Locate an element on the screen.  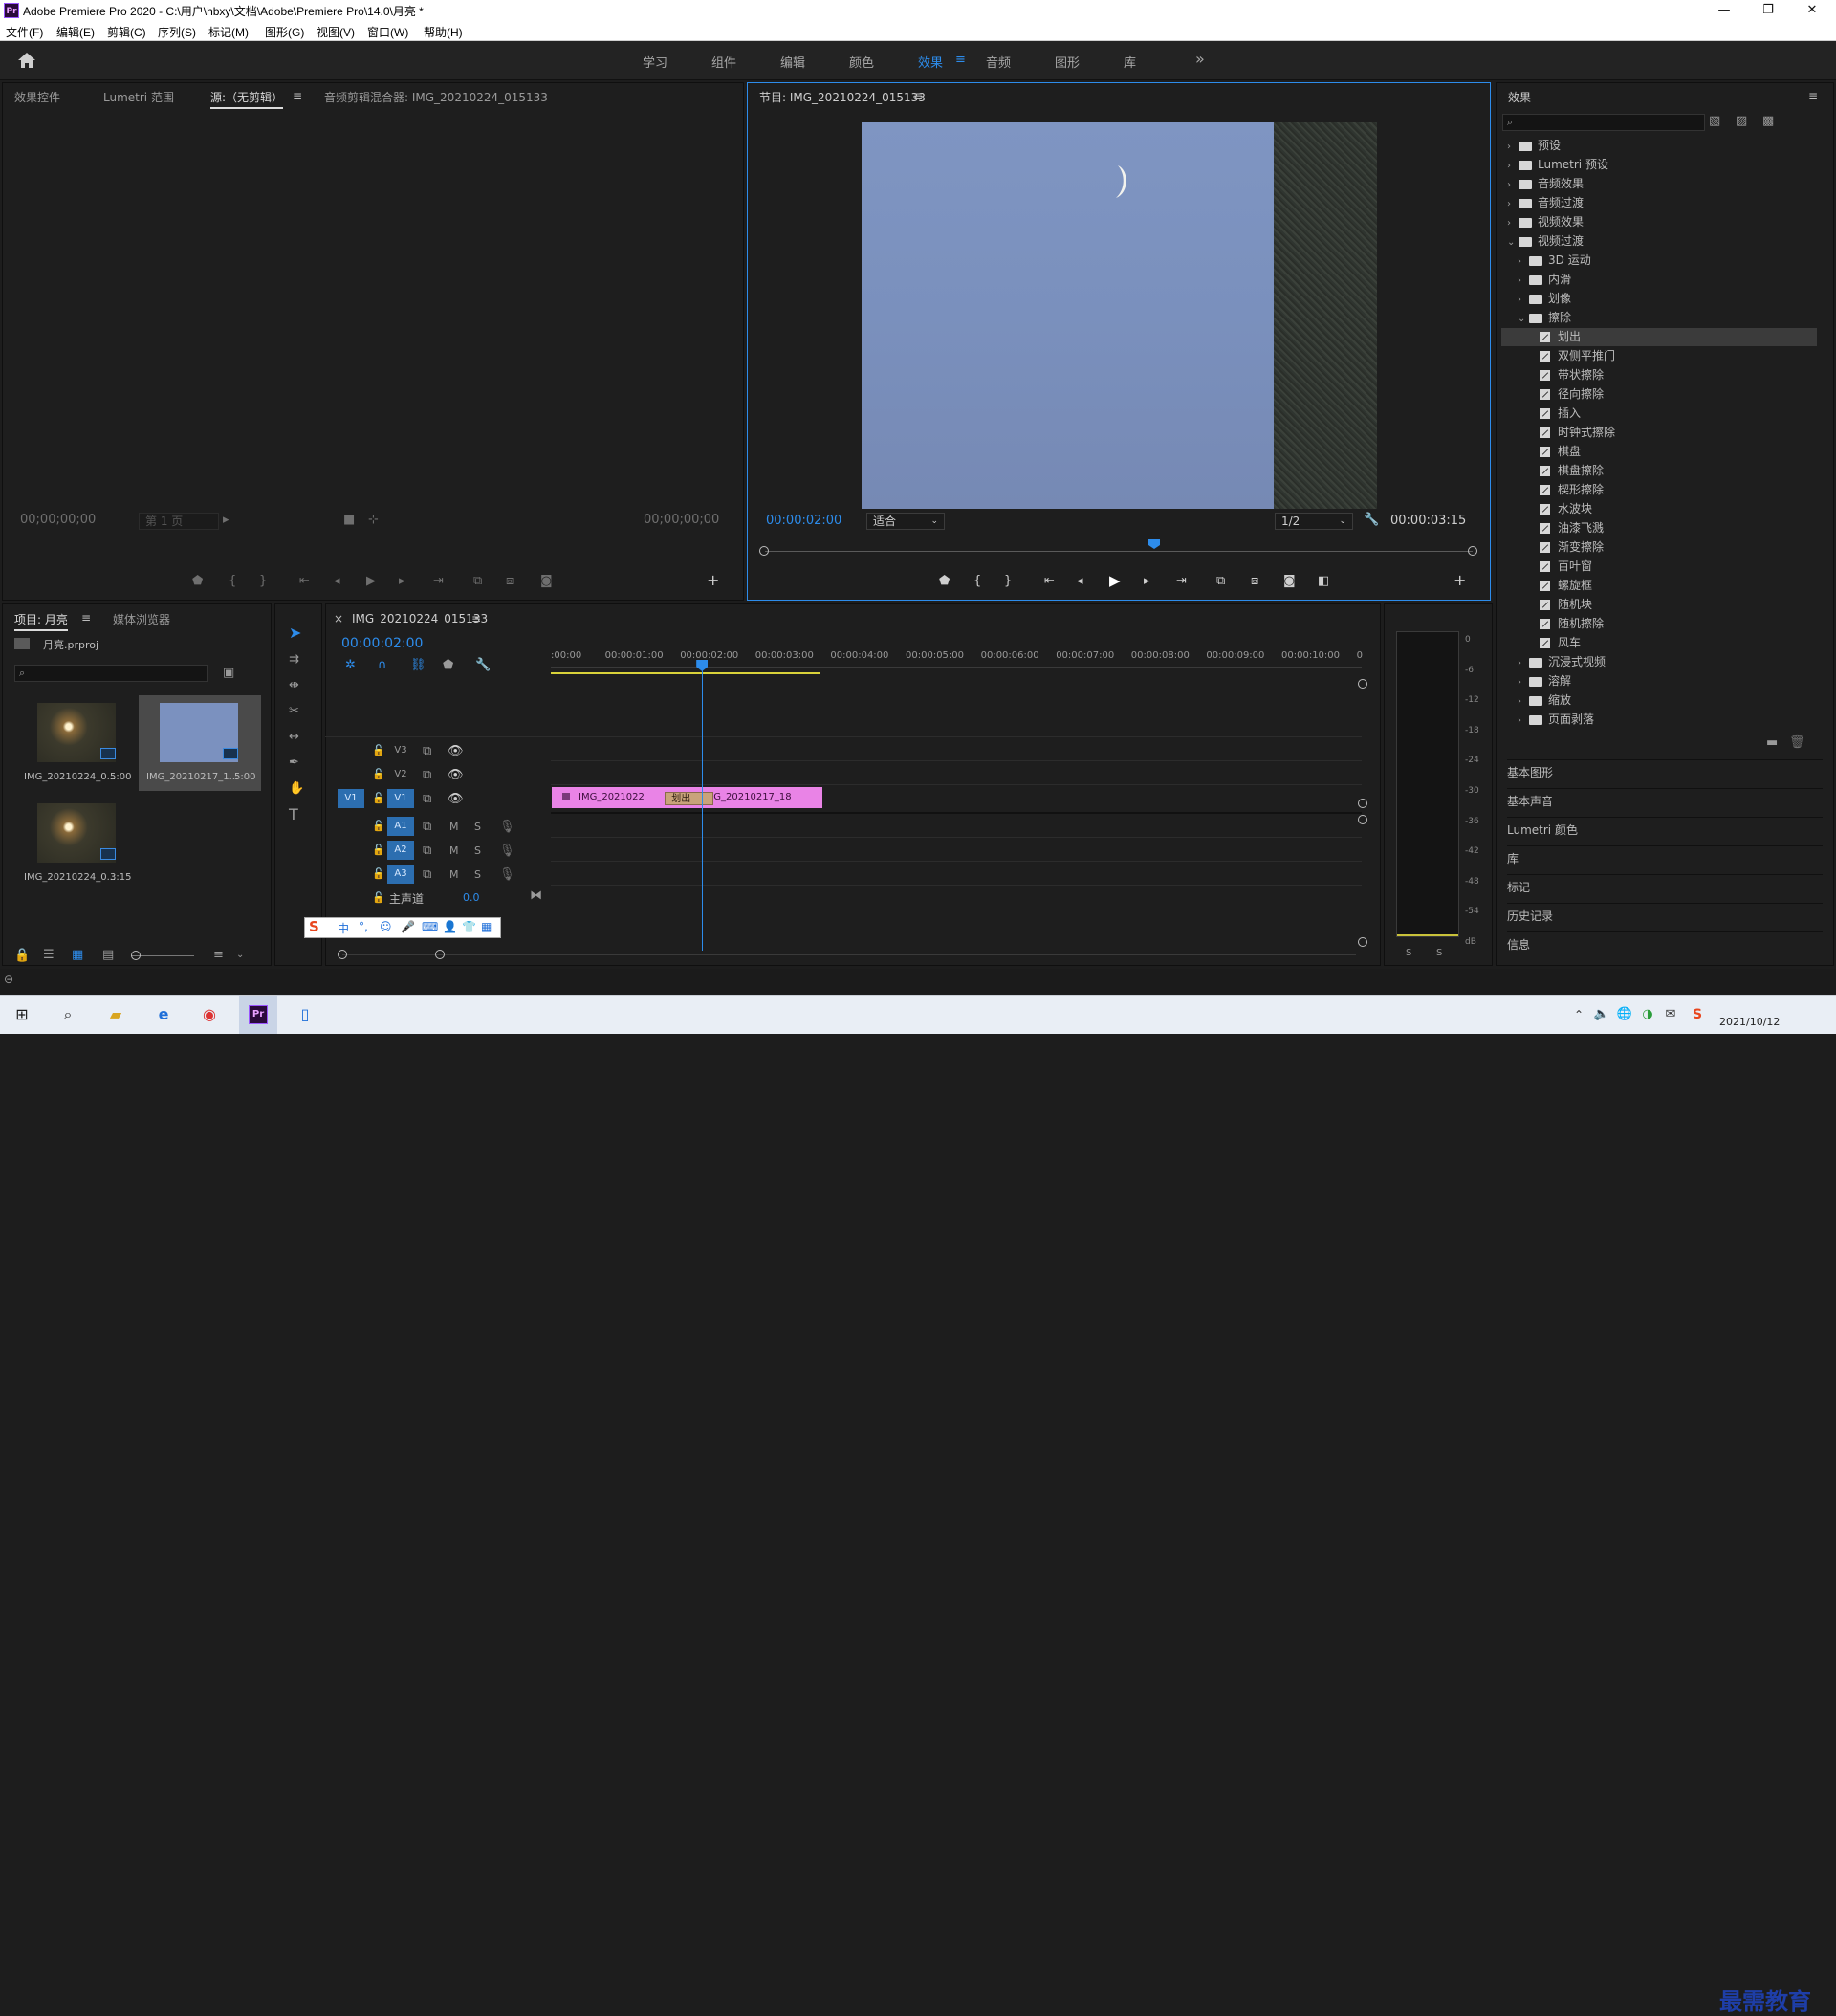
menu-file: 文件(F) is located at coordinates (25, 32).